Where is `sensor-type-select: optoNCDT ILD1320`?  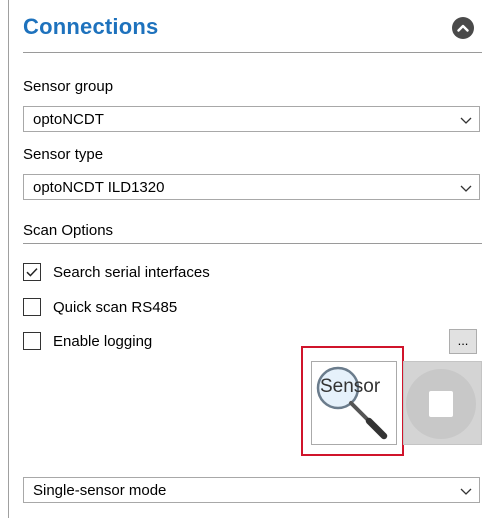
sensor-type-select: optoNCDT ILD1320 is located at coordinates (251, 187).